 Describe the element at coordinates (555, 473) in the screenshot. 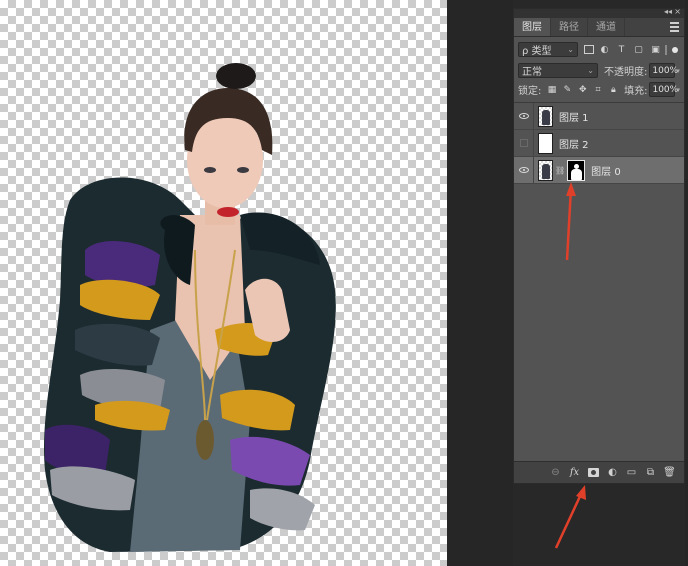

I see `link-layers-icon: ⊖` at that location.